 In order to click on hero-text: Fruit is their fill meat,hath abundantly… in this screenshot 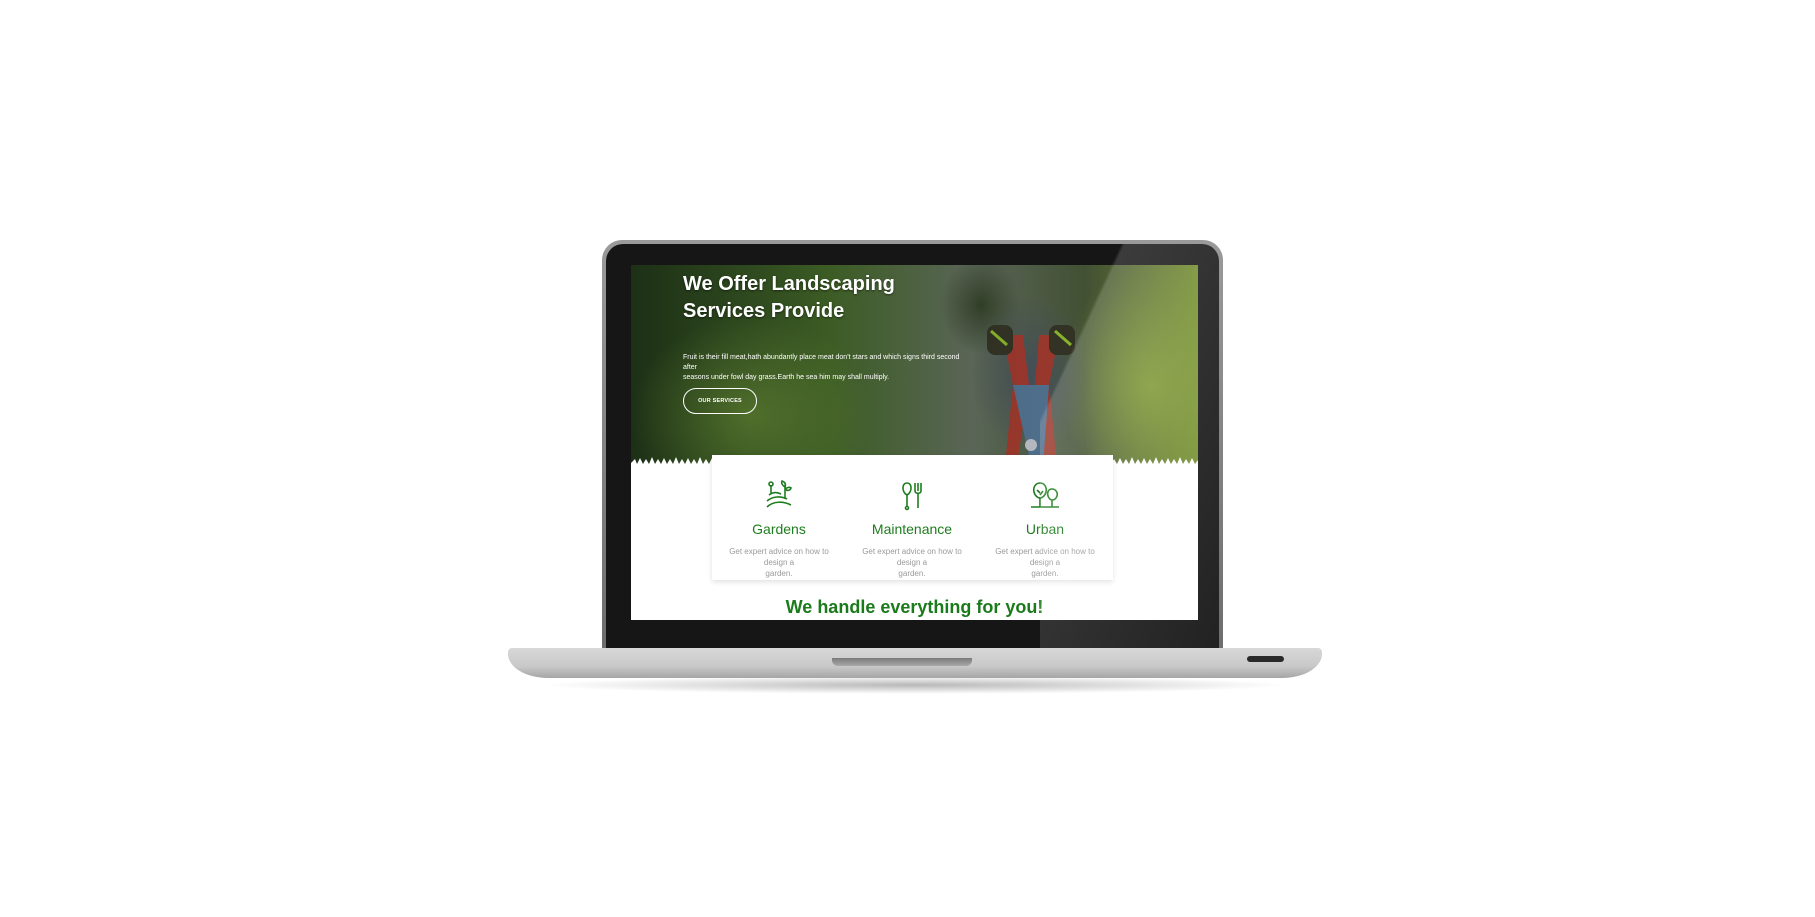, I will do `click(828, 368)`.